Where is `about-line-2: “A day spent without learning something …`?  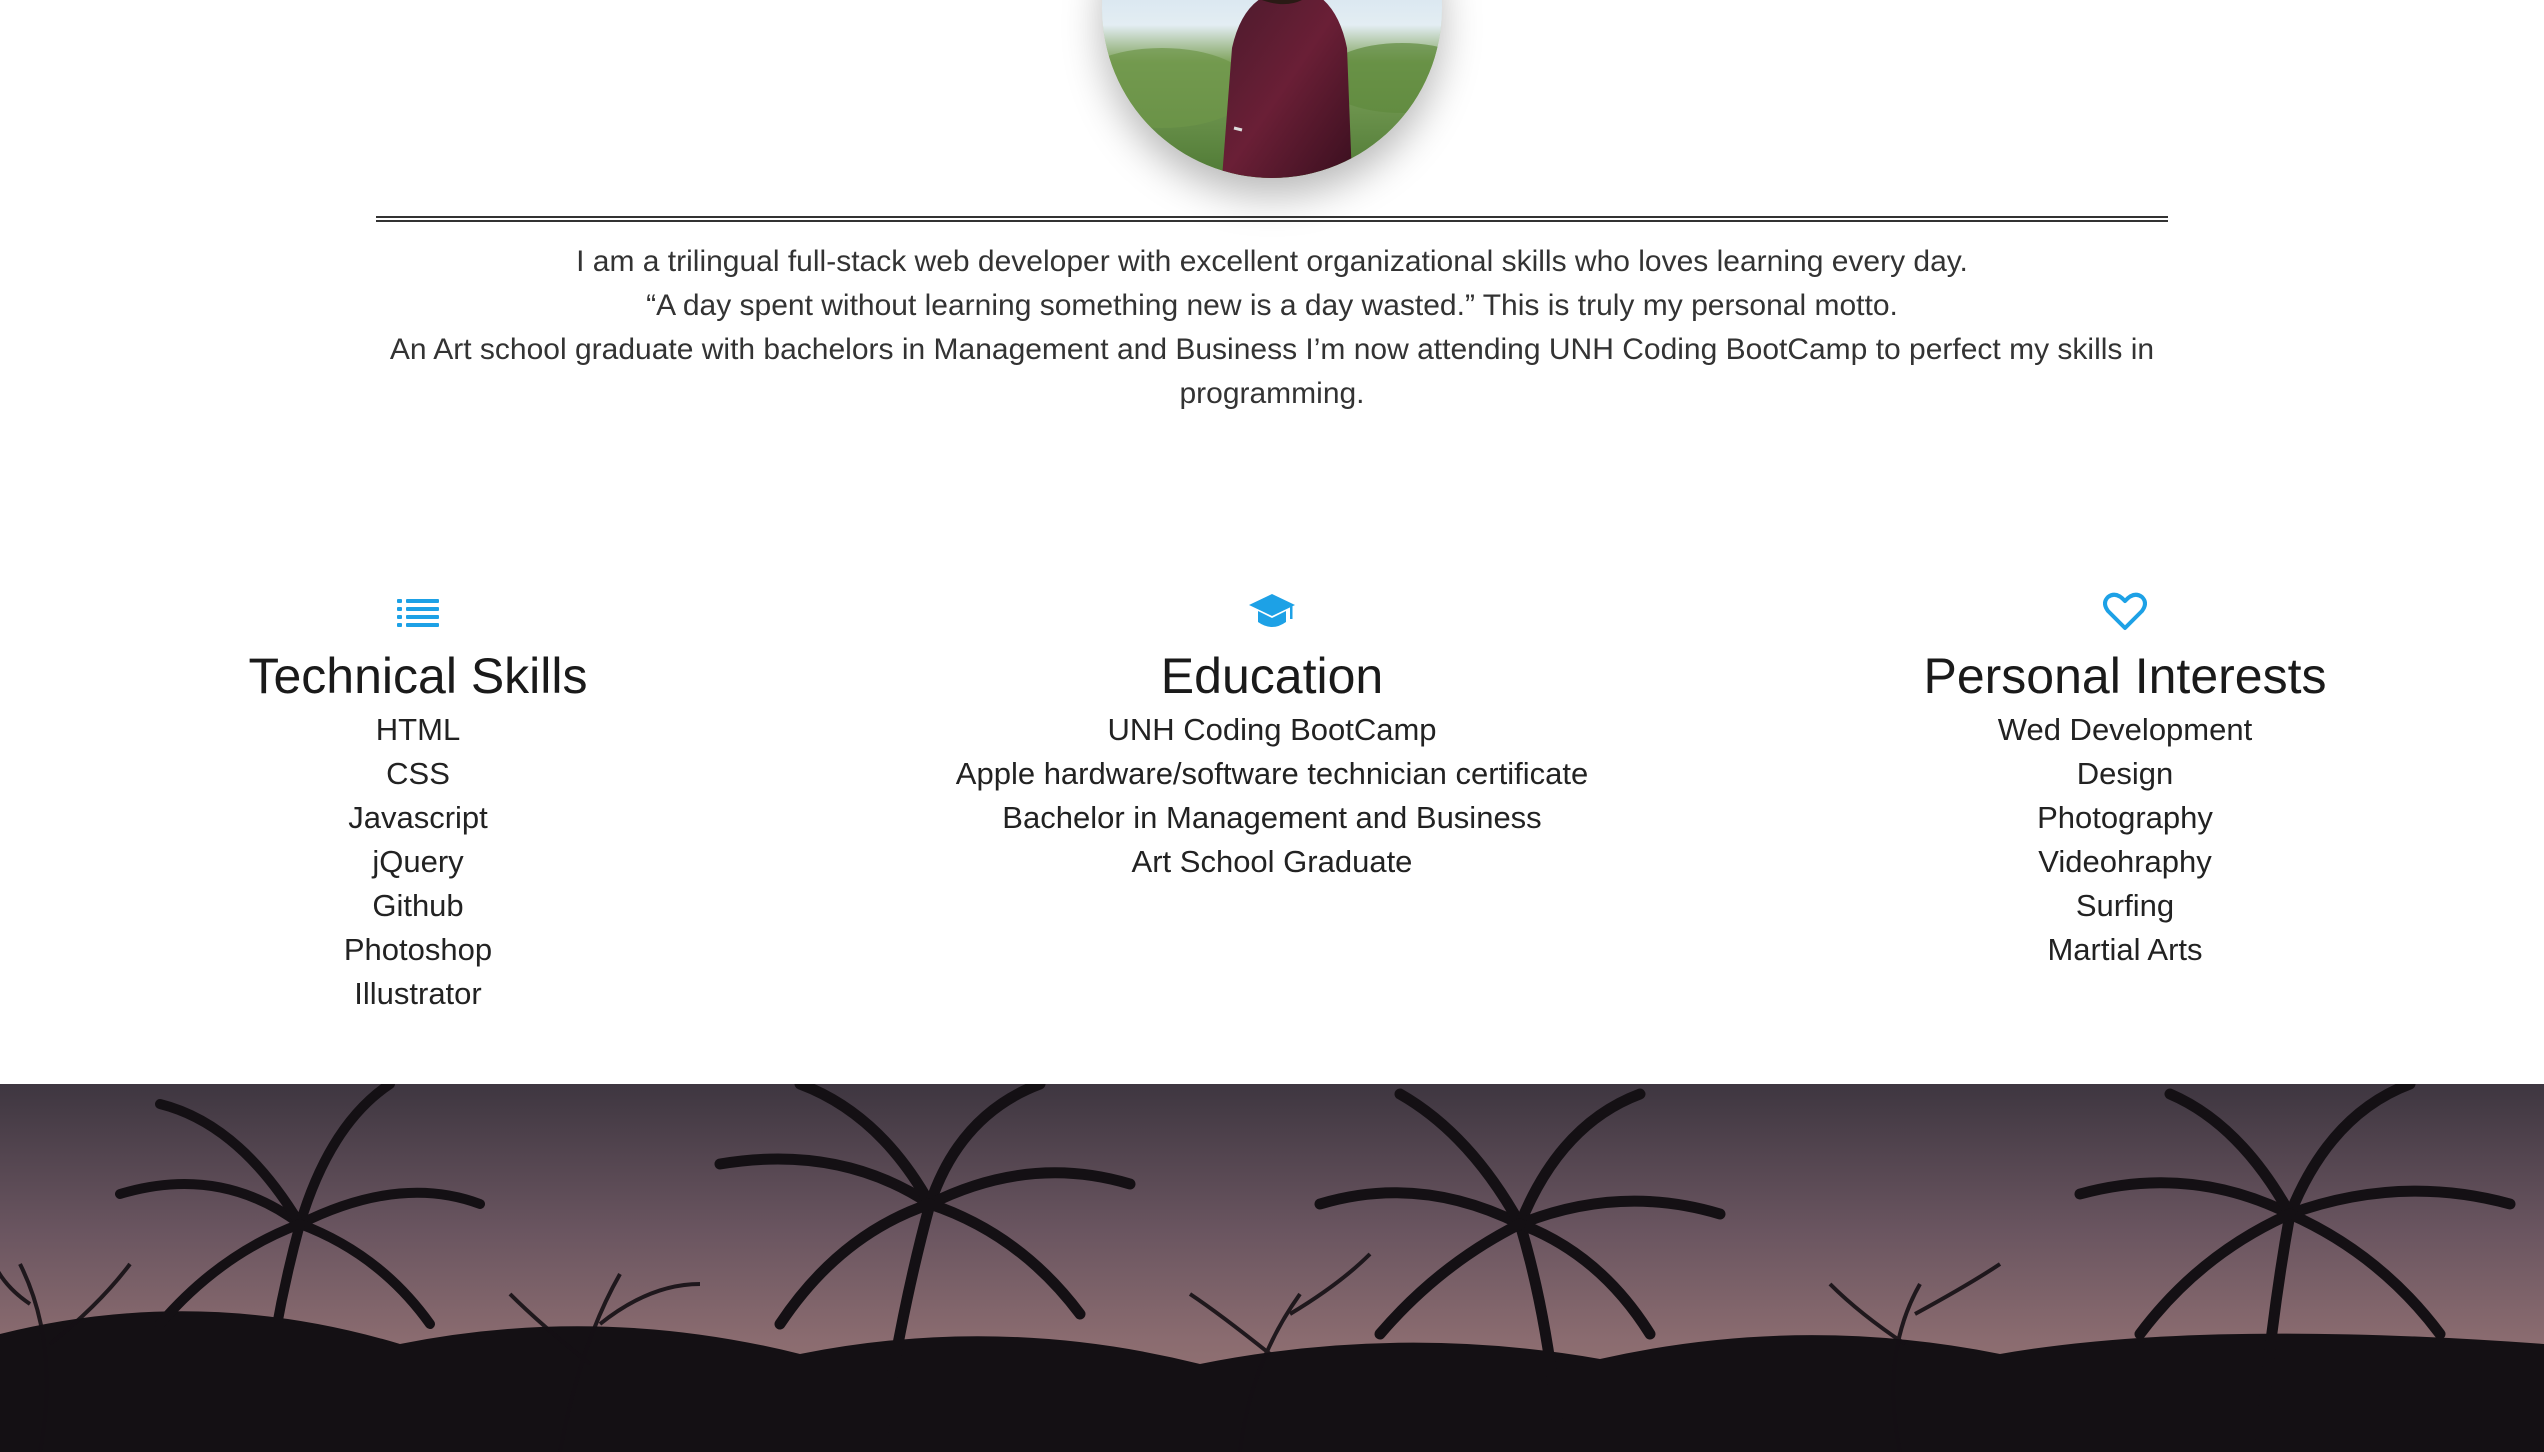
about-line-2: “A day spent without learning something … is located at coordinates (1272, 305).